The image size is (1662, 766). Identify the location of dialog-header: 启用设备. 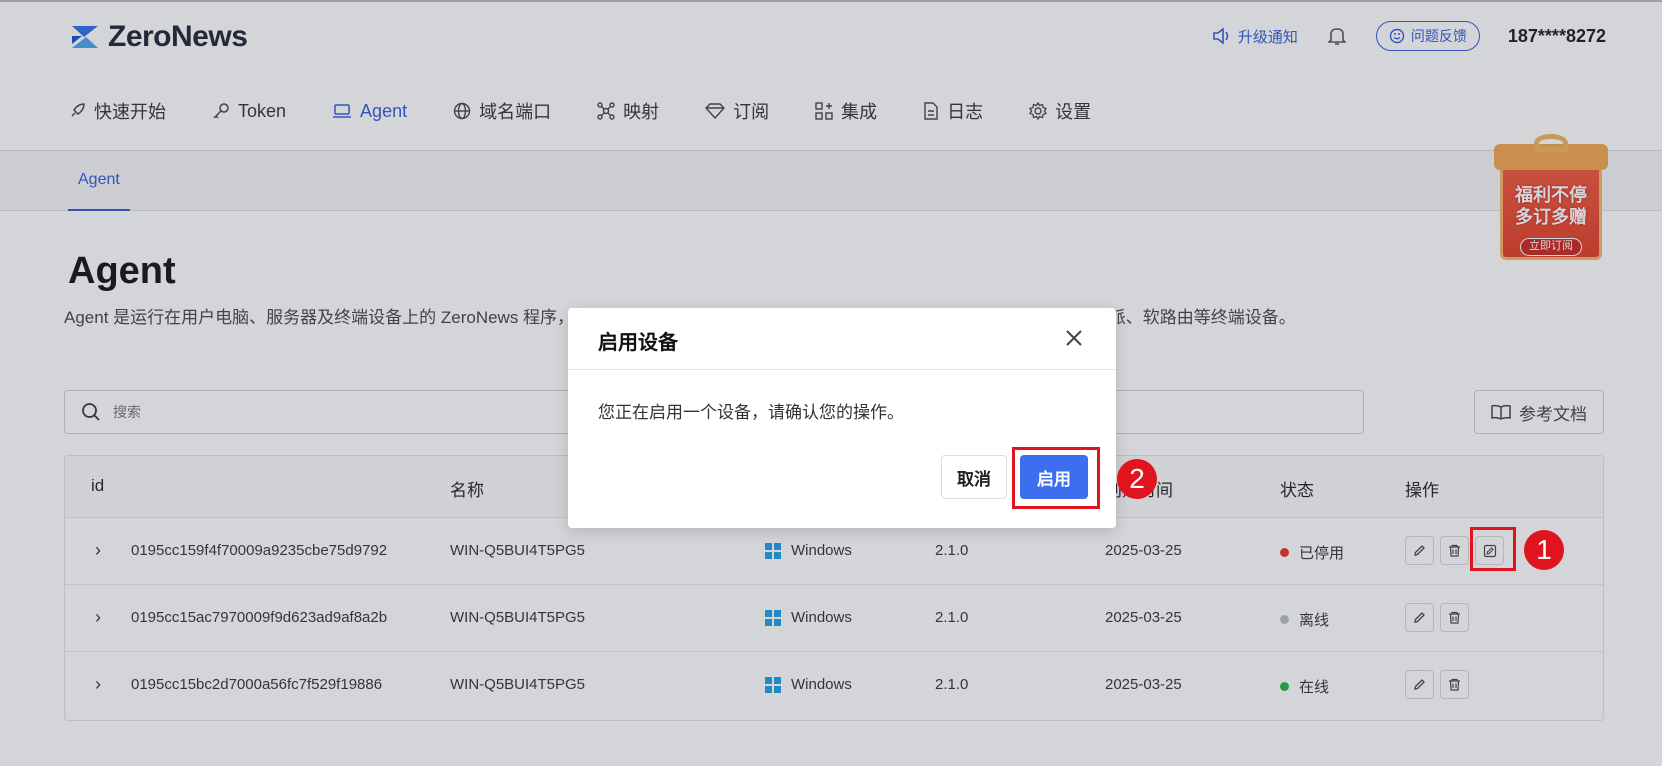
(842, 339).